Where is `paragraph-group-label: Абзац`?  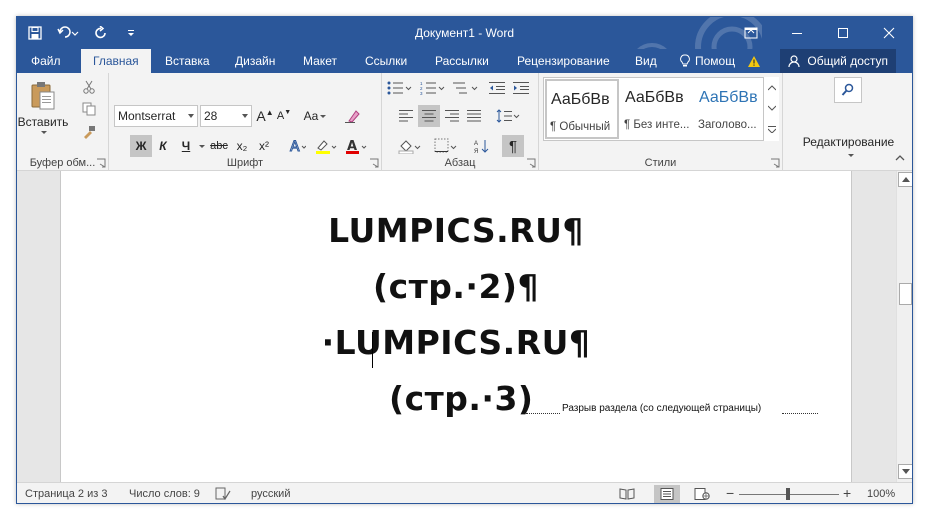
paragraph-group-label: Абзац is located at coordinates (460, 163).